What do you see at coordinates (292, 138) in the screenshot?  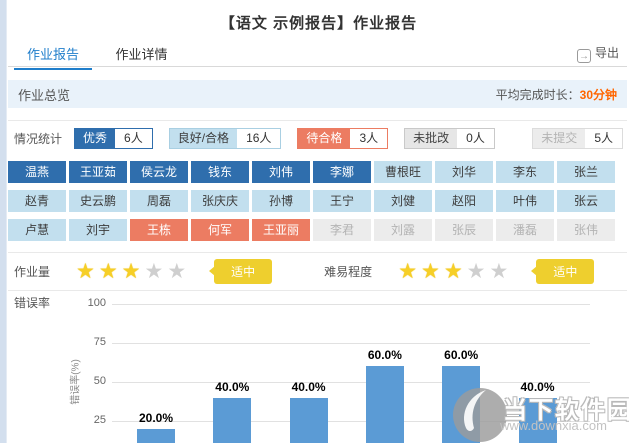 I see `status-badges: 优秀 6人 良好/合格 16人 待合格 3人 未批改 0人` at bounding box center [292, 138].